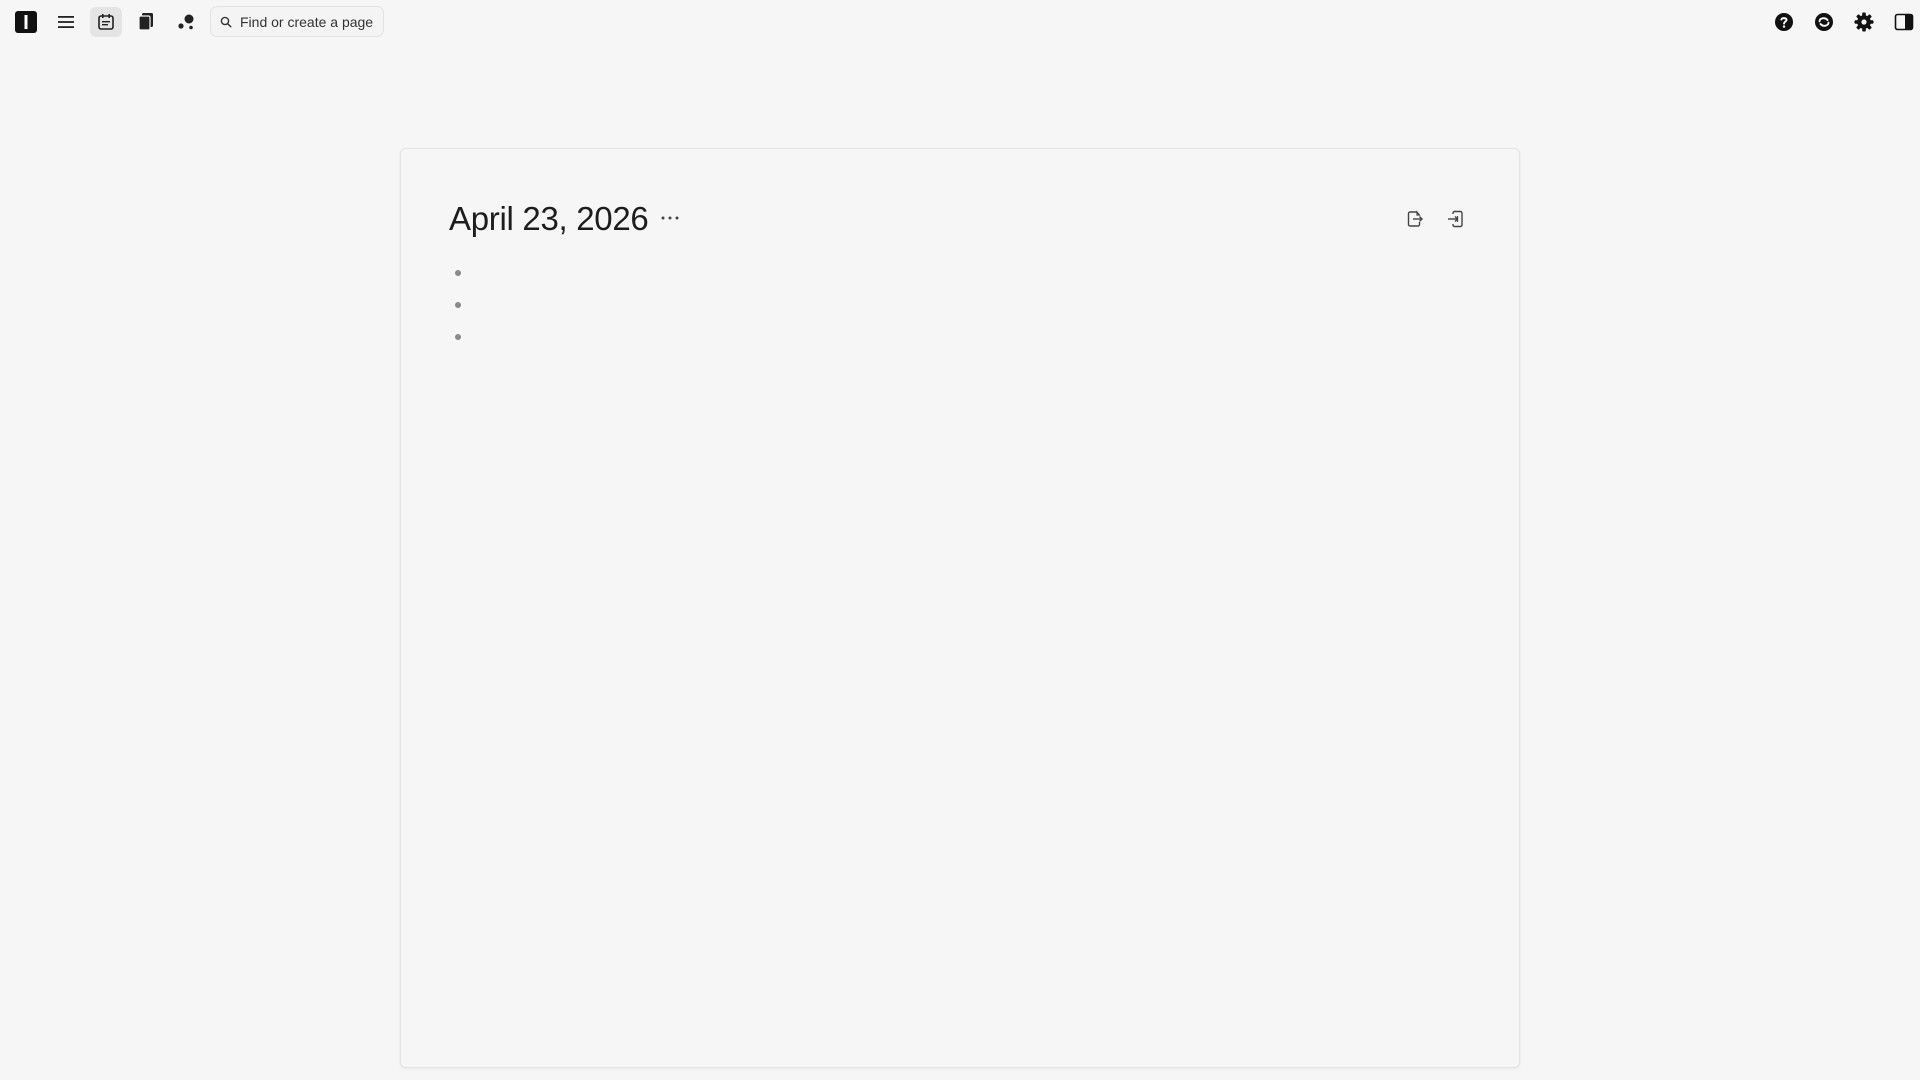 The image size is (1920, 1080). Describe the element at coordinates (106, 22) in the screenshot. I see `daily-journal-icon` at that location.